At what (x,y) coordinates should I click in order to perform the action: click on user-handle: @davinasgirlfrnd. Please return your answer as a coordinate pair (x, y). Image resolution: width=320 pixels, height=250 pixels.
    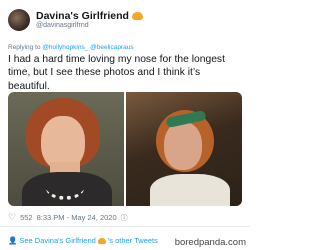
    Looking at the image, I should click on (89, 26).